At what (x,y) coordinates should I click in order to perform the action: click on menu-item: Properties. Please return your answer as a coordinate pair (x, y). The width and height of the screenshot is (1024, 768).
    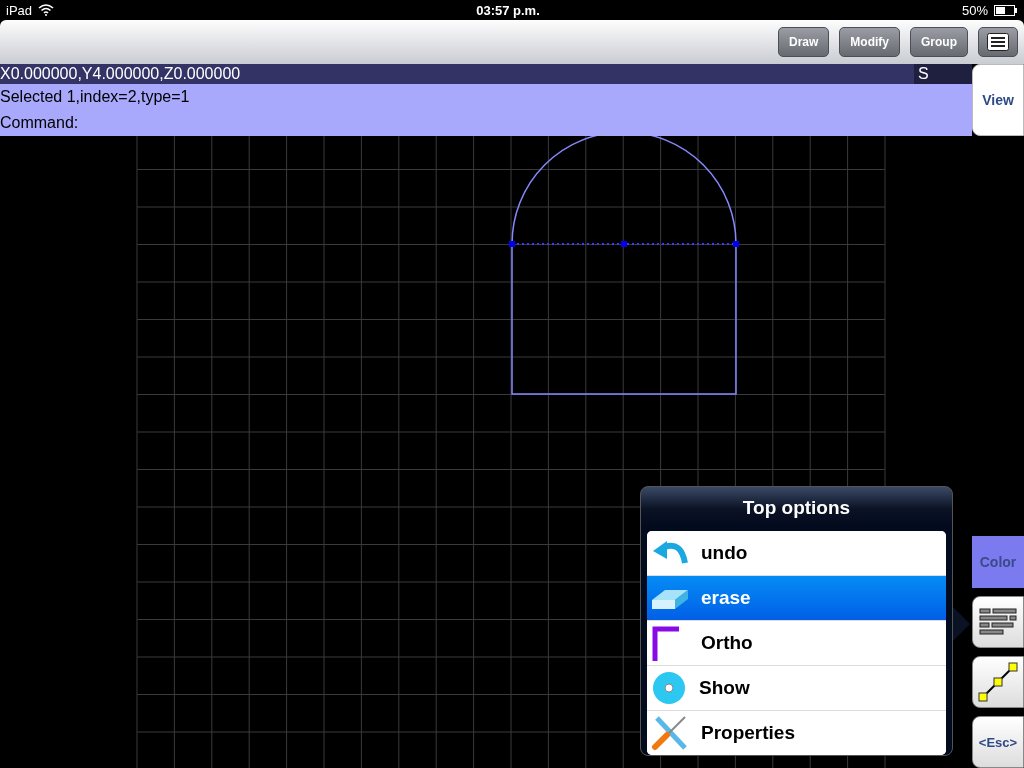
    Looking at the image, I should click on (796, 732).